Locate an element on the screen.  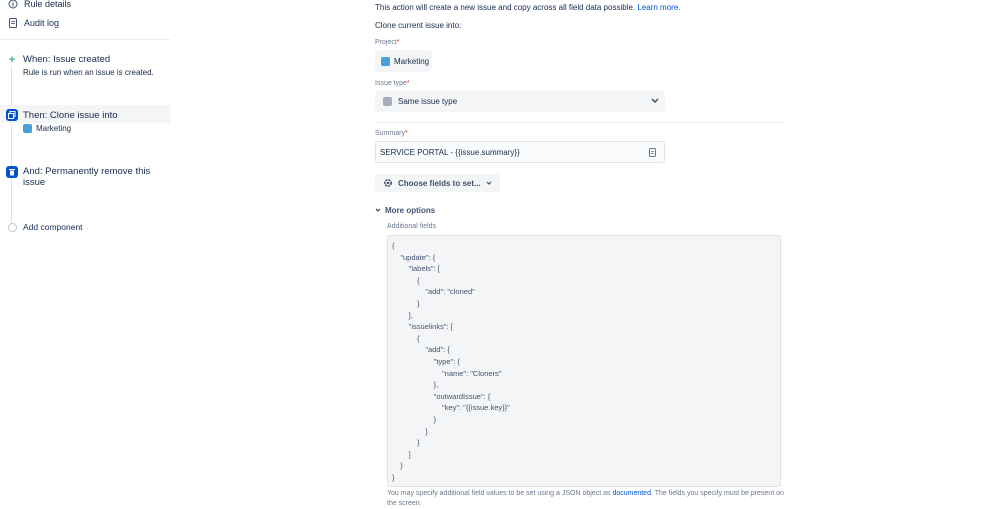
clone-node is located at coordinates (12, 115).